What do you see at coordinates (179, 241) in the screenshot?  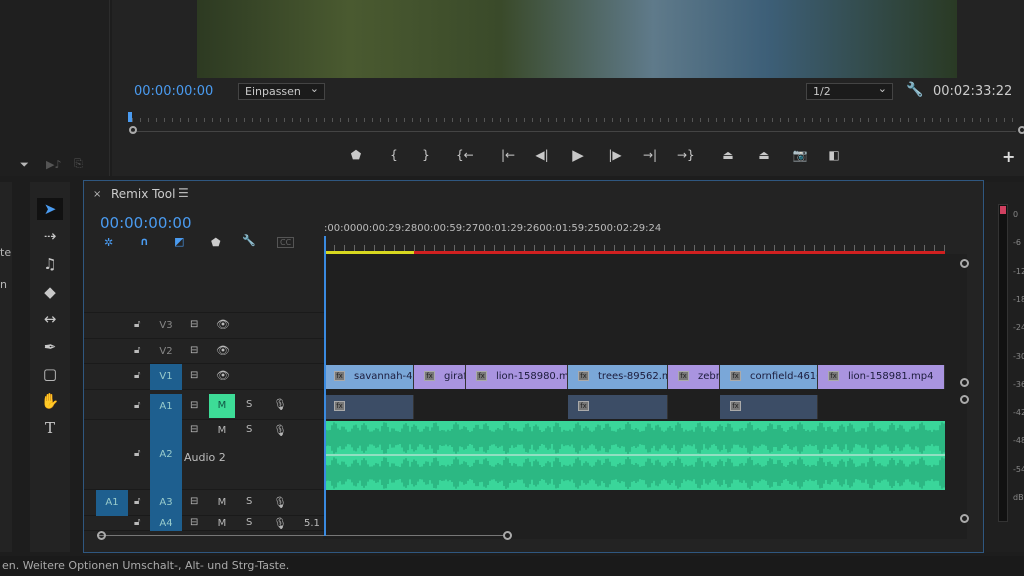 I see `linked-selection-icon: ◩` at bounding box center [179, 241].